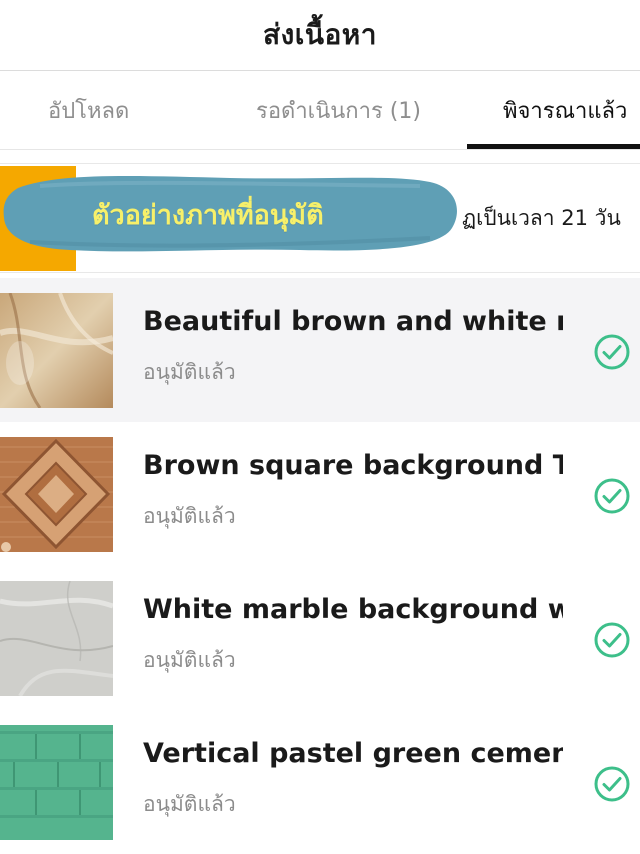  I want to click on notice-text: ฏเป็นเวลา 21 วัน, so click(541, 217).